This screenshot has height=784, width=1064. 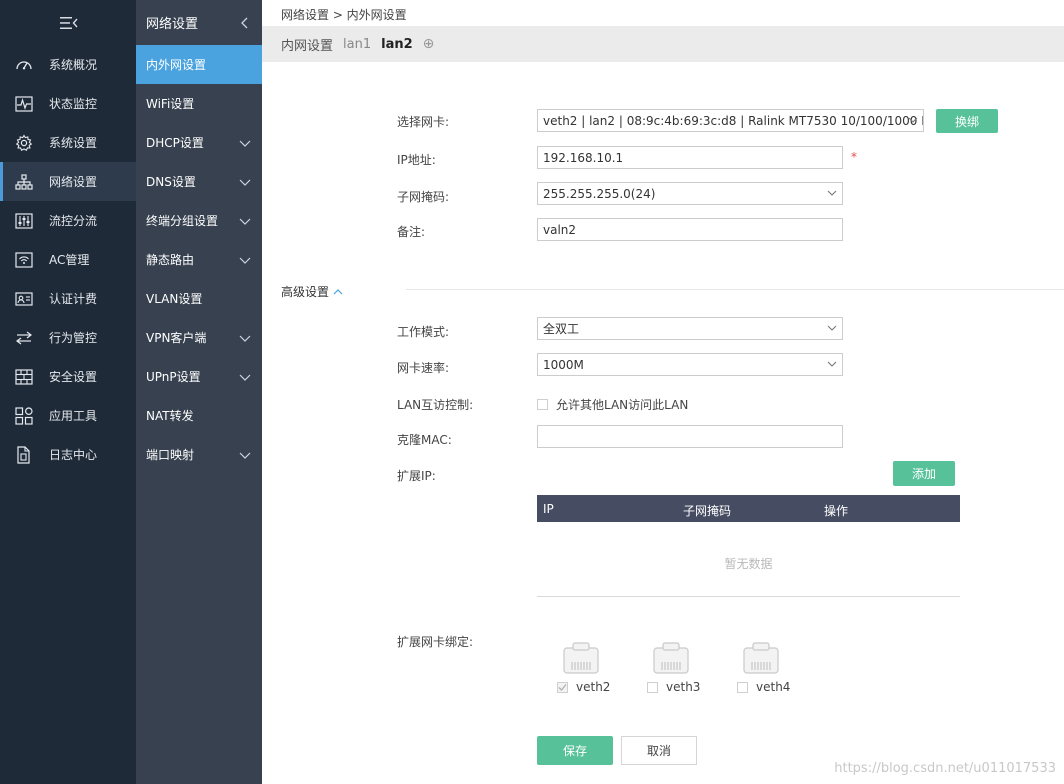 I want to click on table-empty-text: 暂无数据, so click(x=748, y=564).